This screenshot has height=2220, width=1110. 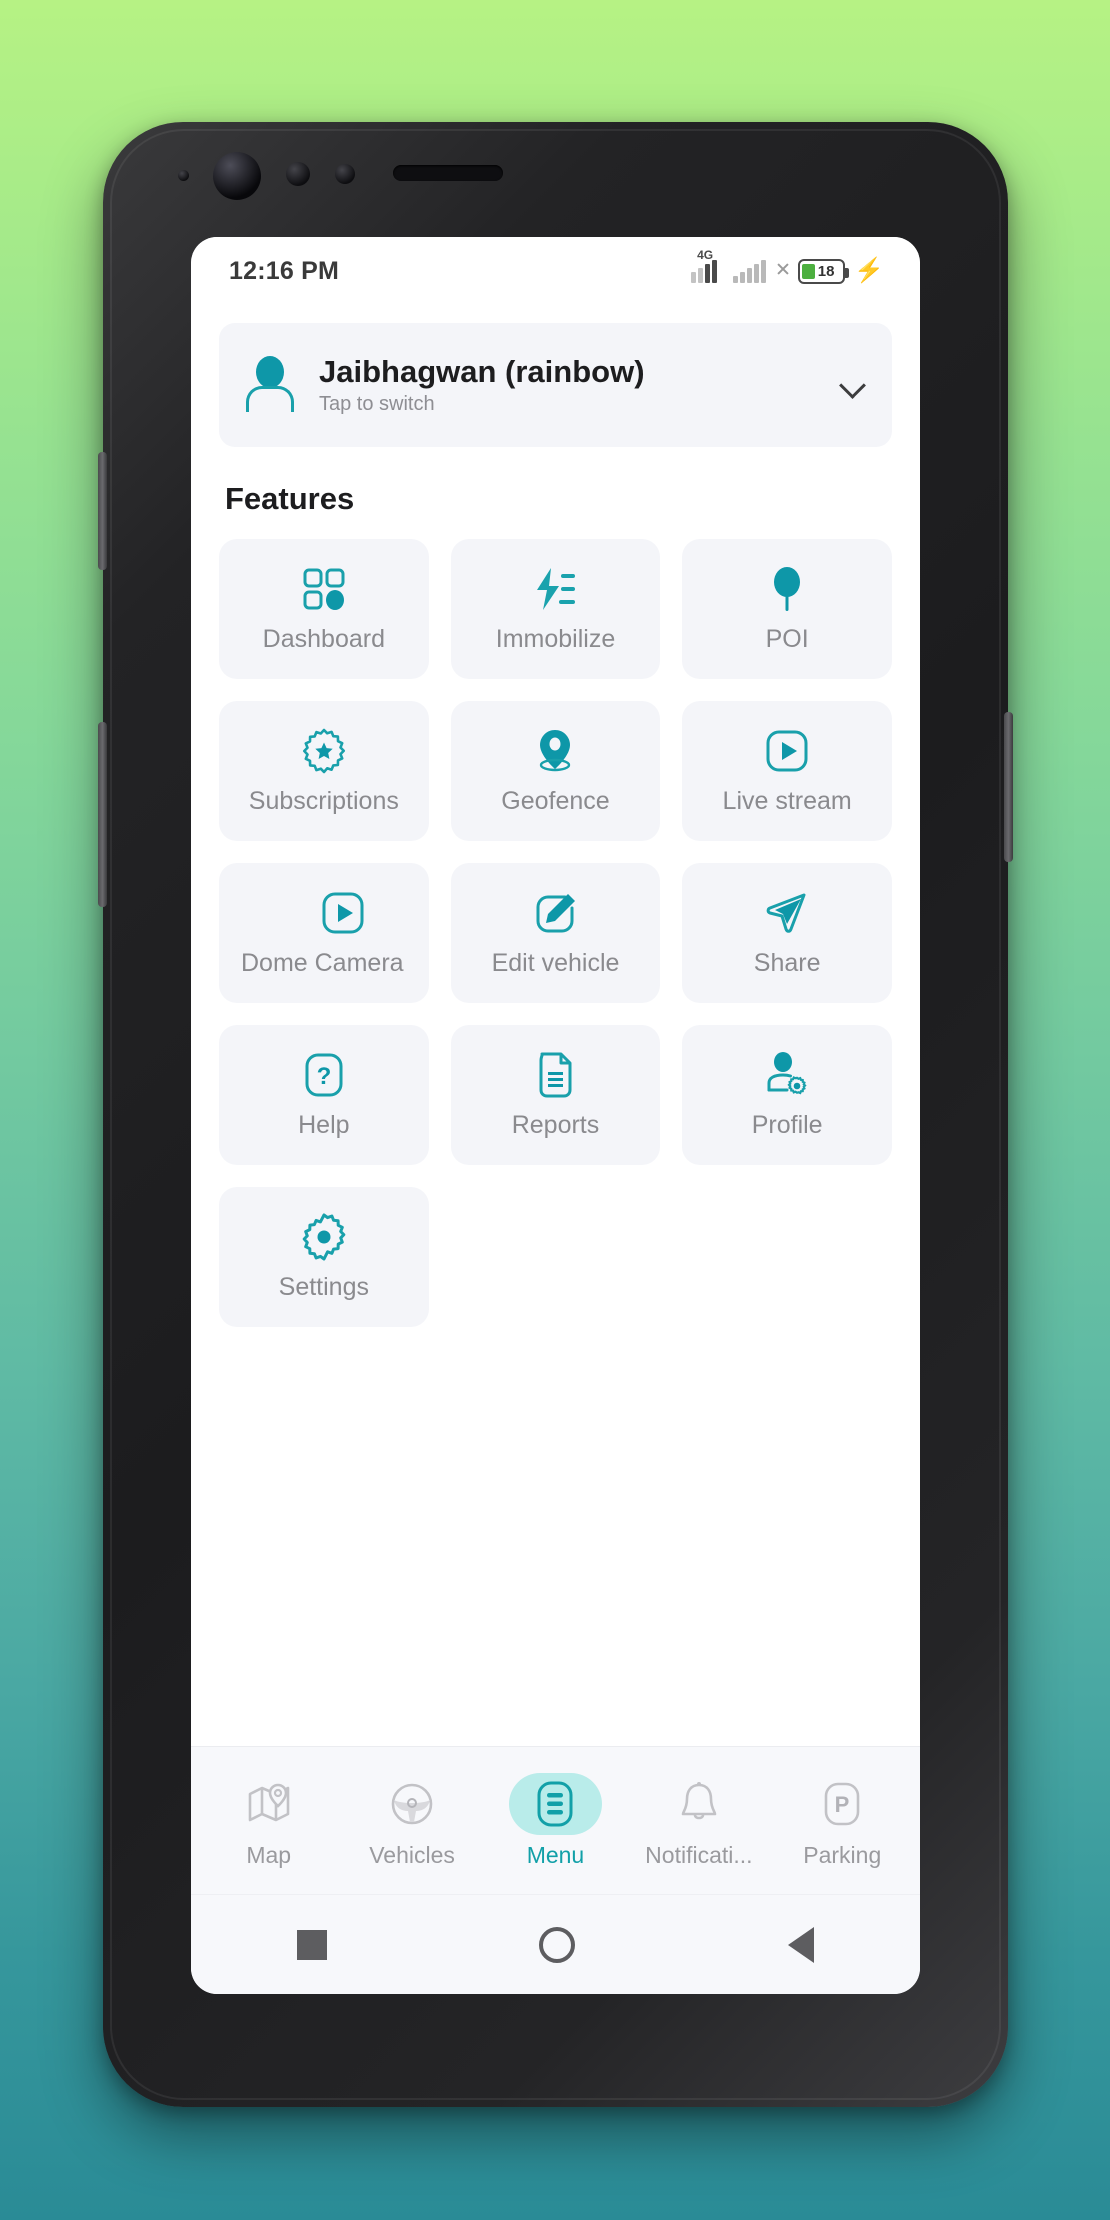 I want to click on grid-icon, so click(x=324, y=589).